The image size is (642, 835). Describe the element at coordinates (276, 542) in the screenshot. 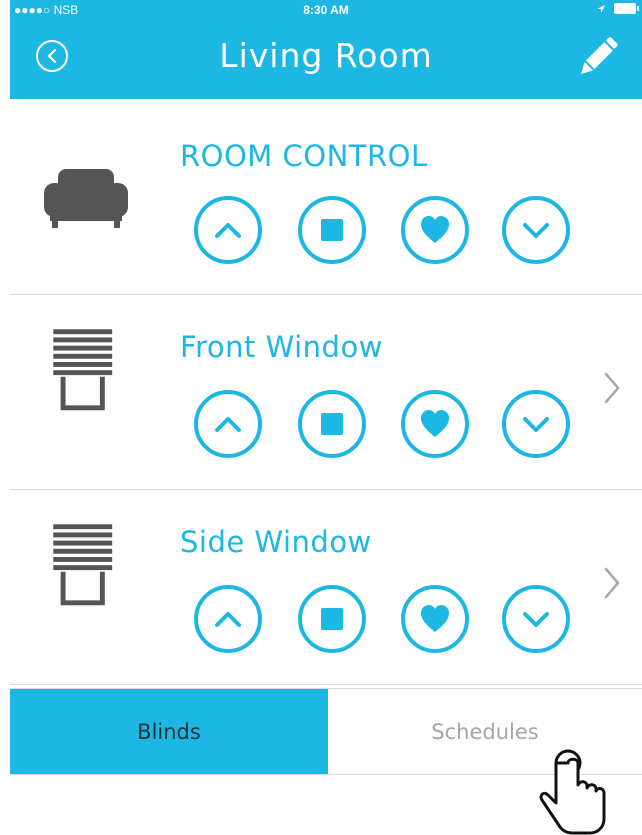

I see `row-title: Side Window` at that location.